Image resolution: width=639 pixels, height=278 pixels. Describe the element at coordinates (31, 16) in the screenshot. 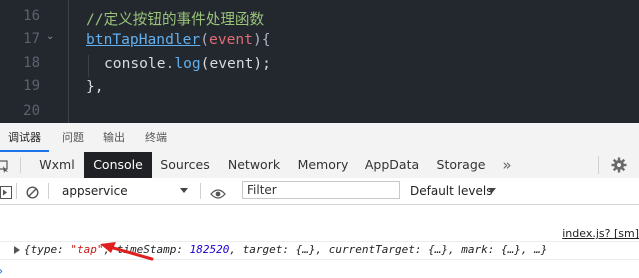

I see `line-number: 16` at that location.